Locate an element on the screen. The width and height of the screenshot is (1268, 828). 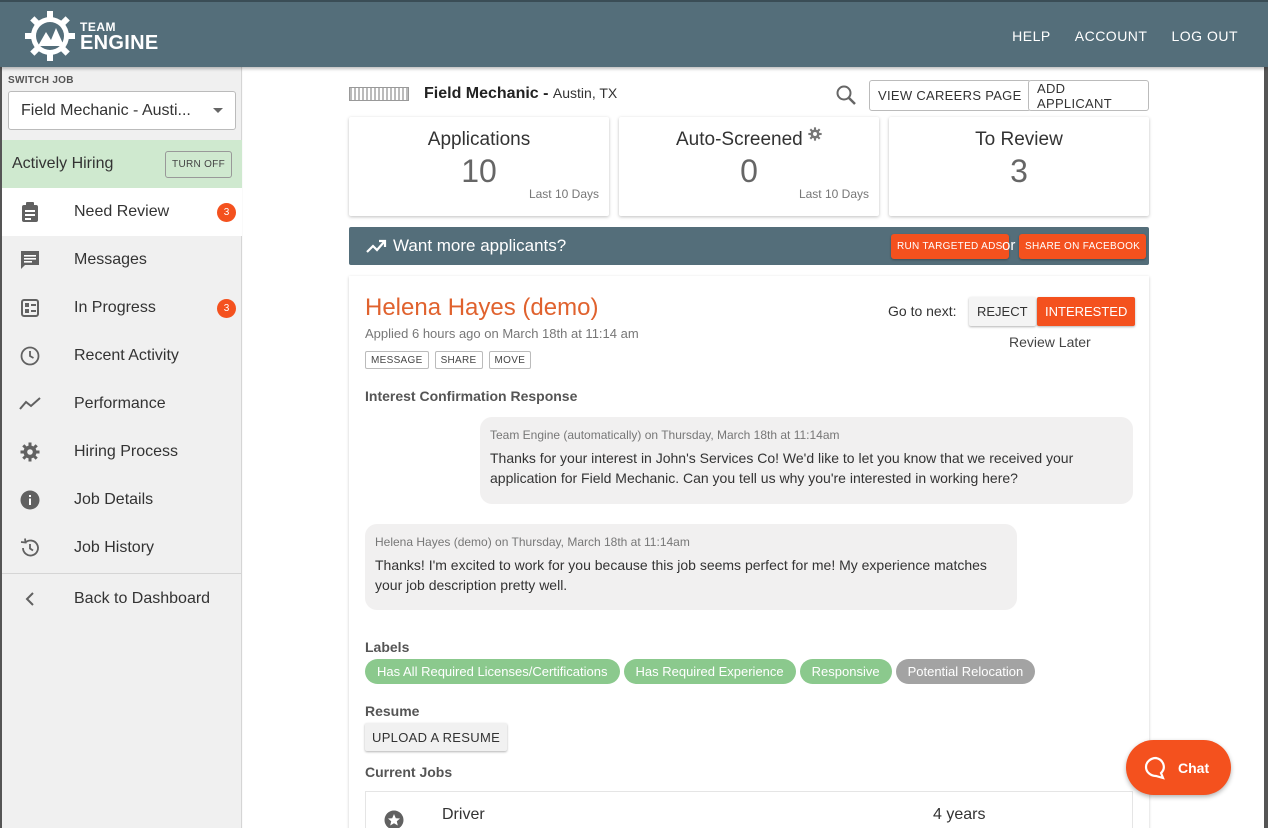
sidebar-item-need-review: Need Review 3 is located at coordinates (122, 212).